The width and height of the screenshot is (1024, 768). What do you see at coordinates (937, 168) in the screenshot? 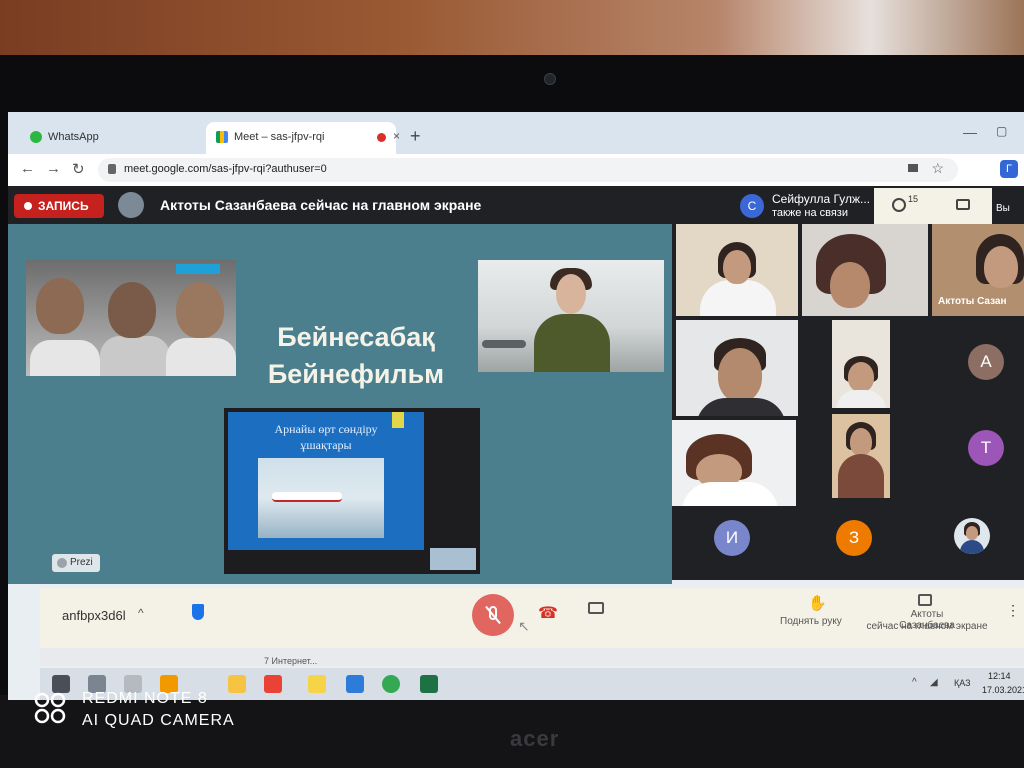
I see `star-icon: ☆` at bounding box center [937, 168].